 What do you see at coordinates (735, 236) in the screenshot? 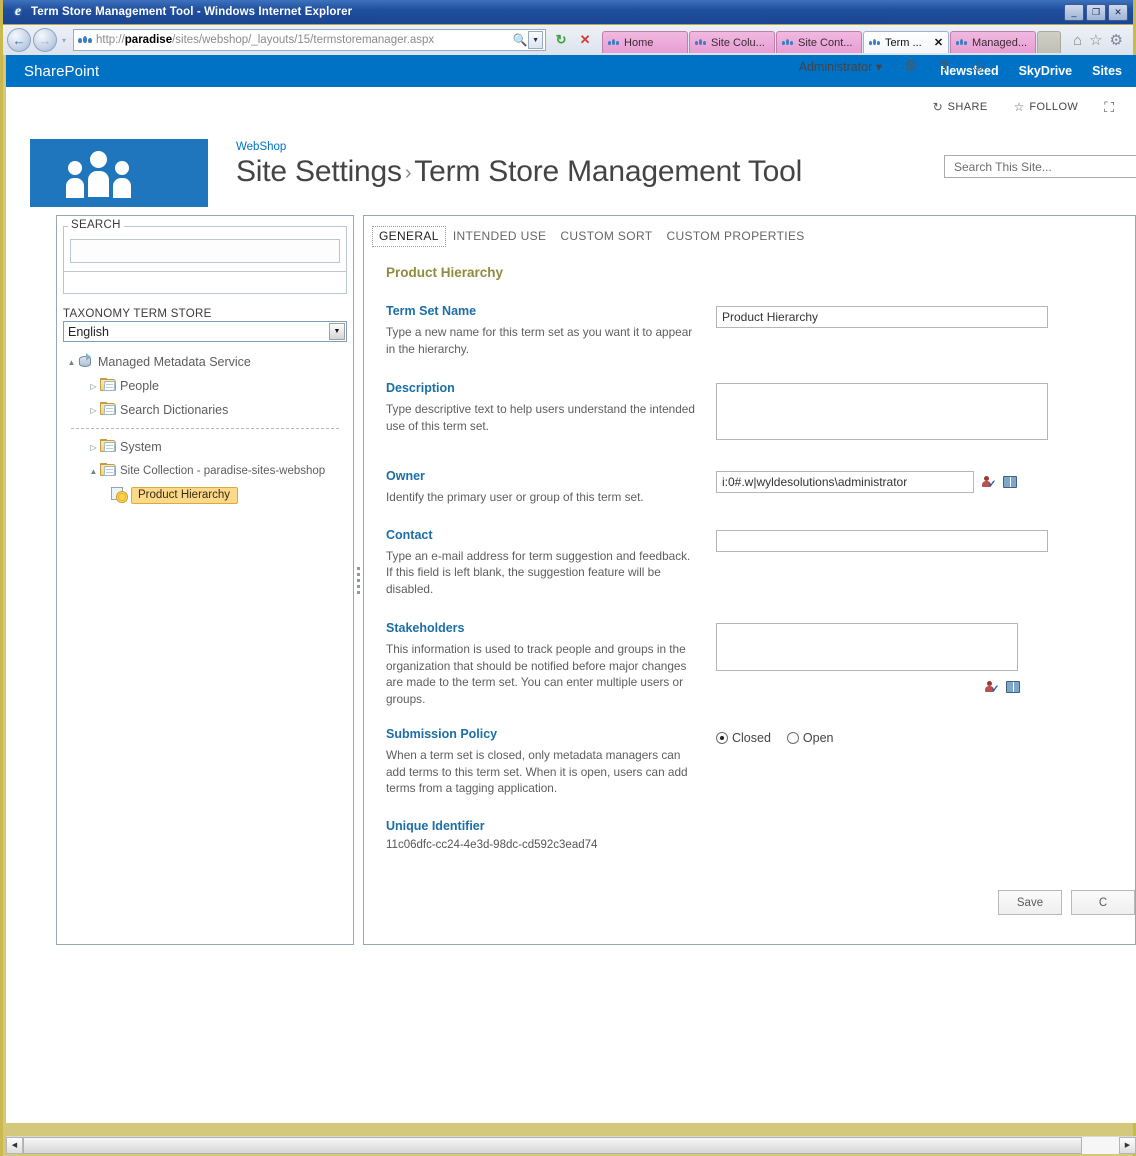
I see `tab-custom-properties: CUSTOM PROPERTIES` at bounding box center [735, 236].